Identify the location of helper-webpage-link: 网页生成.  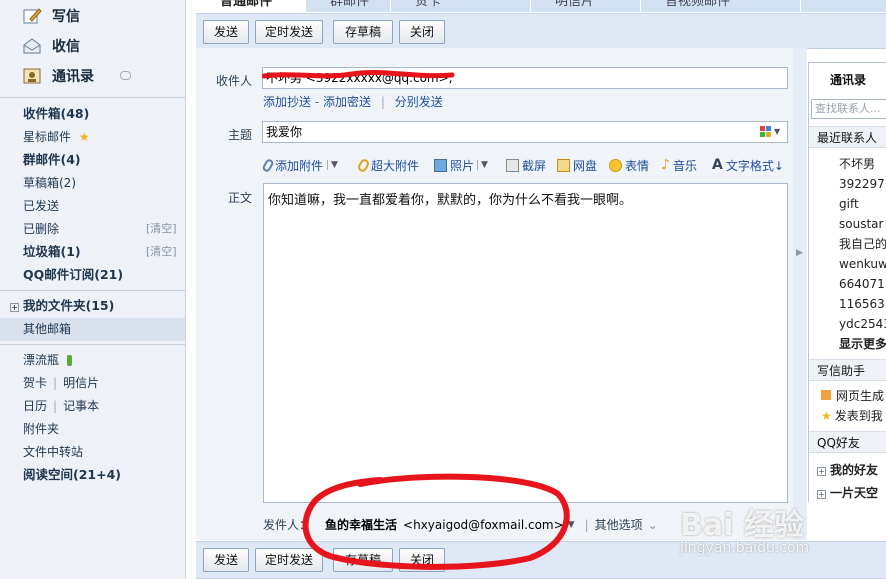
(852, 396).